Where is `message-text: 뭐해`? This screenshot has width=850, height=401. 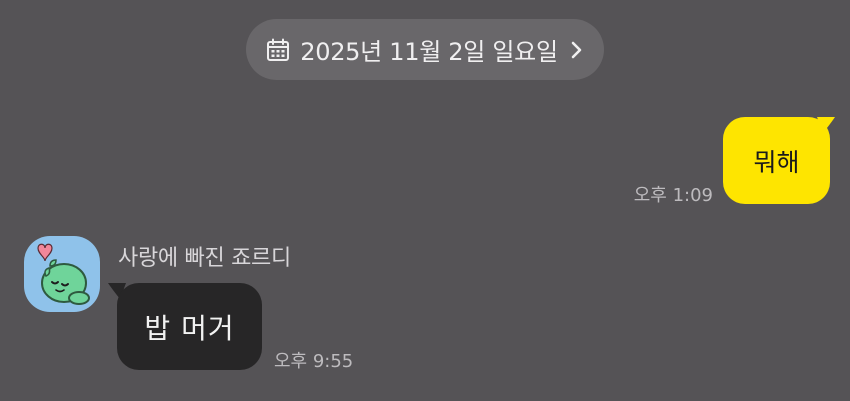 message-text: 뭐해 is located at coordinates (776, 162).